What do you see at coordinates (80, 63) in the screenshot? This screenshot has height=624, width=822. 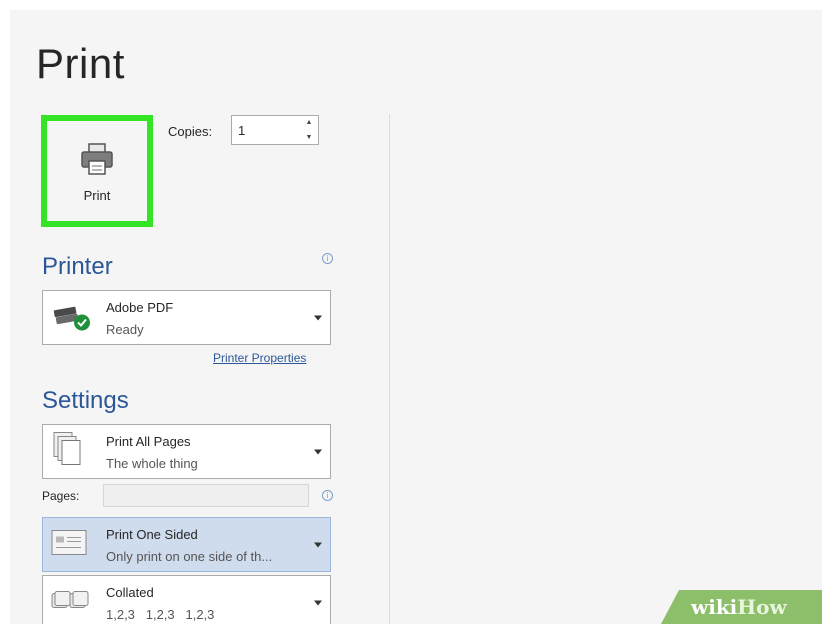 I see `page-title: Print` at bounding box center [80, 63].